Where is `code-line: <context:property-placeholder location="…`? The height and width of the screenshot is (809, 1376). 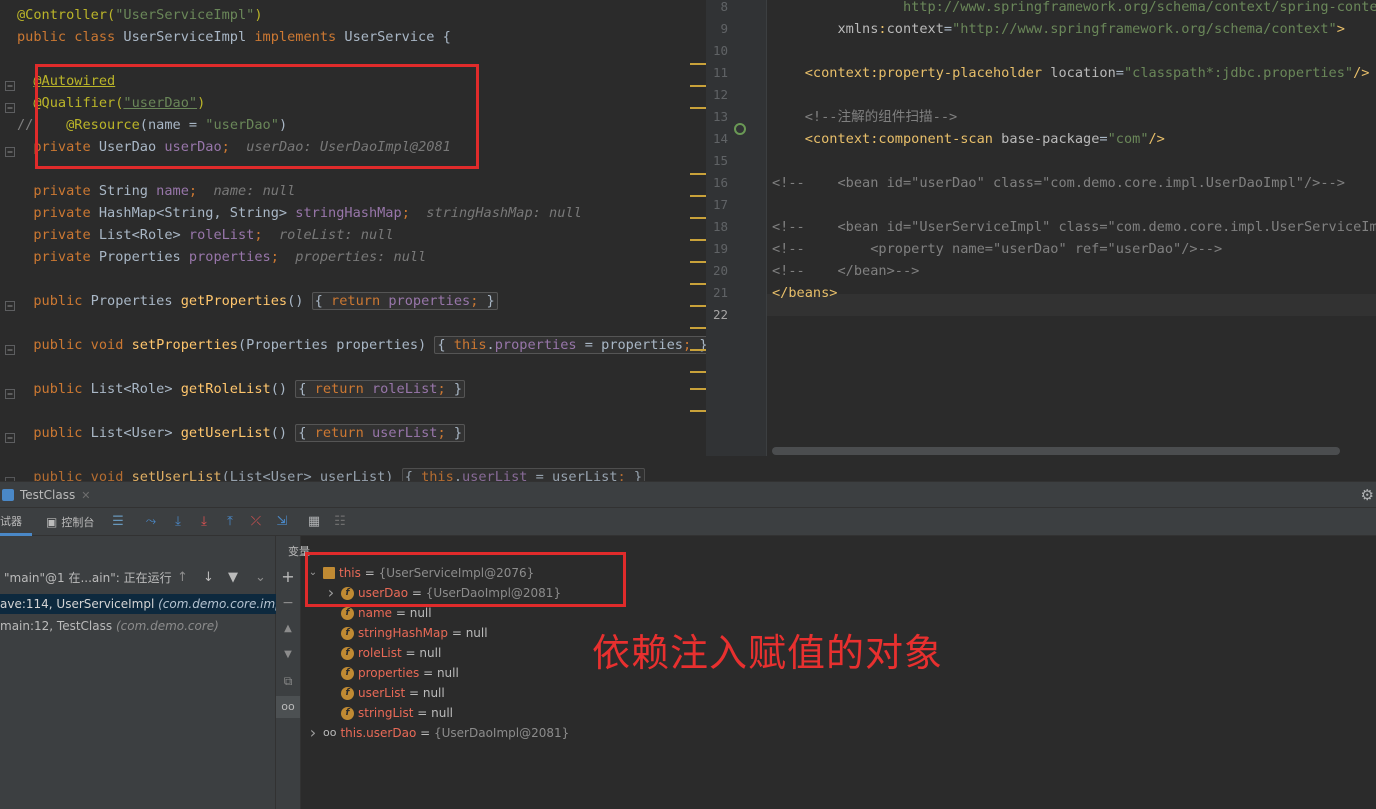
code-line: <context:property-placeholder location="… is located at coordinates (1071, 73).